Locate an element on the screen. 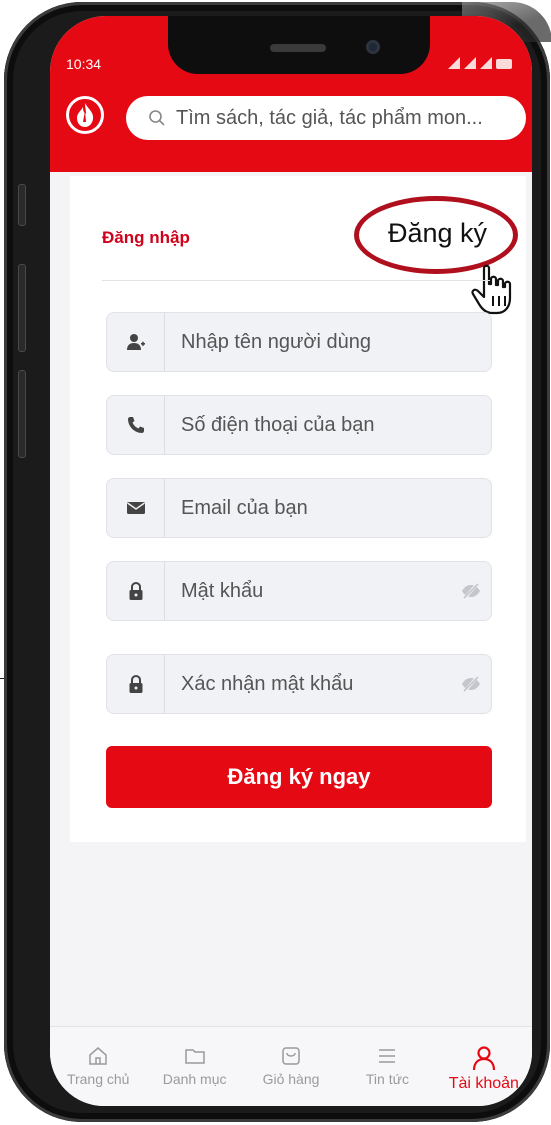 The image size is (551, 1125). phone-field: Số điện thoại của bạn is located at coordinates (299, 425).